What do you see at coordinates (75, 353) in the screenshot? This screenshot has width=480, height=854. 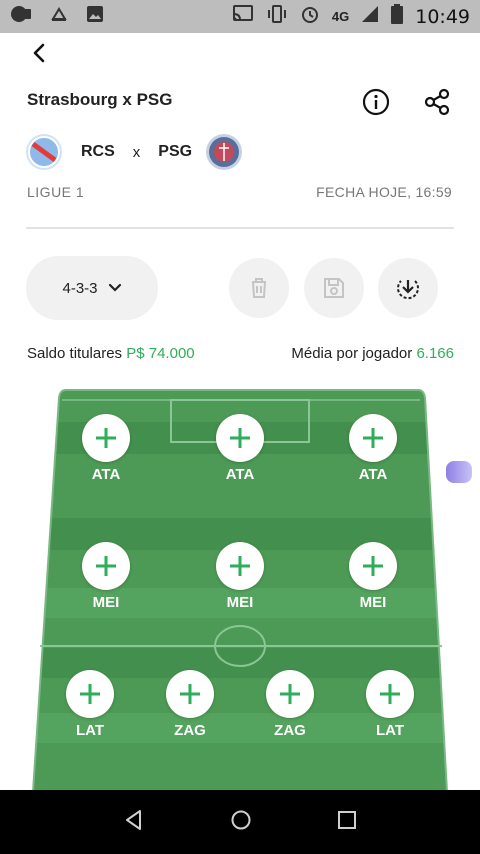 I see `balance-label: Saldo titulares` at bounding box center [75, 353].